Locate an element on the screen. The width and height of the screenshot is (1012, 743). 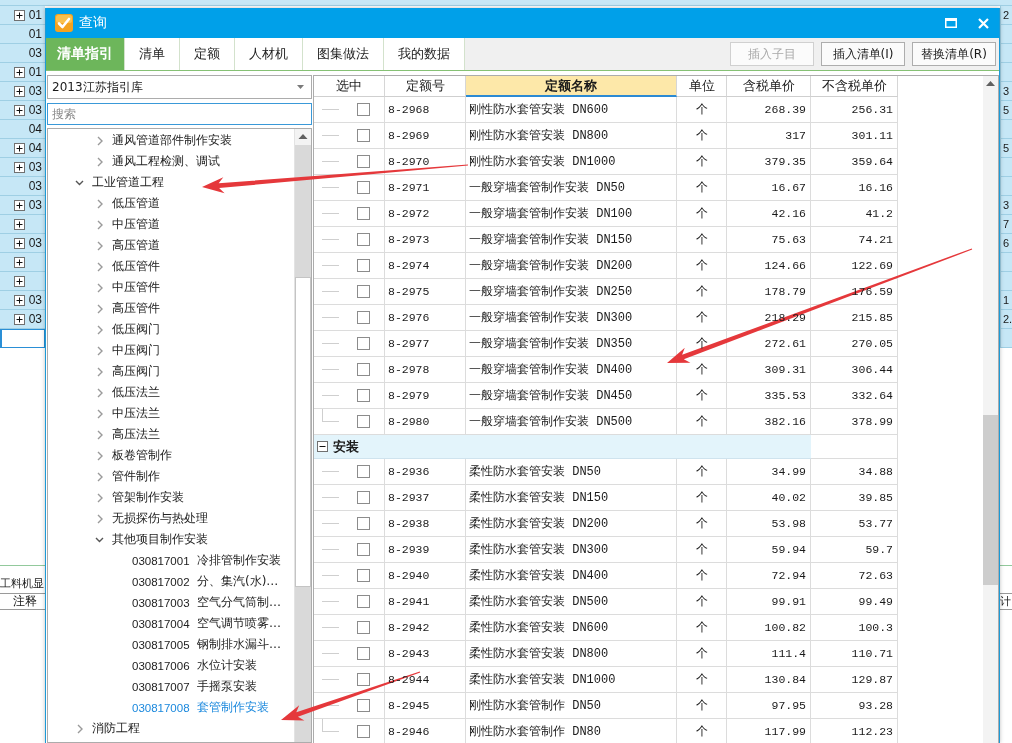
tab: 人材机 is located at coordinates (269, 54).